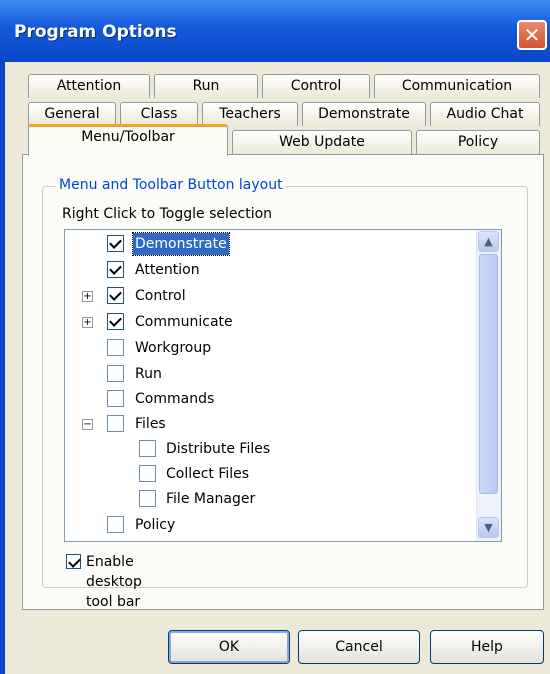 This screenshot has width=550, height=674. What do you see at coordinates (114, 582) in the screenshot?
I see `enable-desktop-toolbar-label: Enable desktop tool bar` at bounding box center [114, 582].